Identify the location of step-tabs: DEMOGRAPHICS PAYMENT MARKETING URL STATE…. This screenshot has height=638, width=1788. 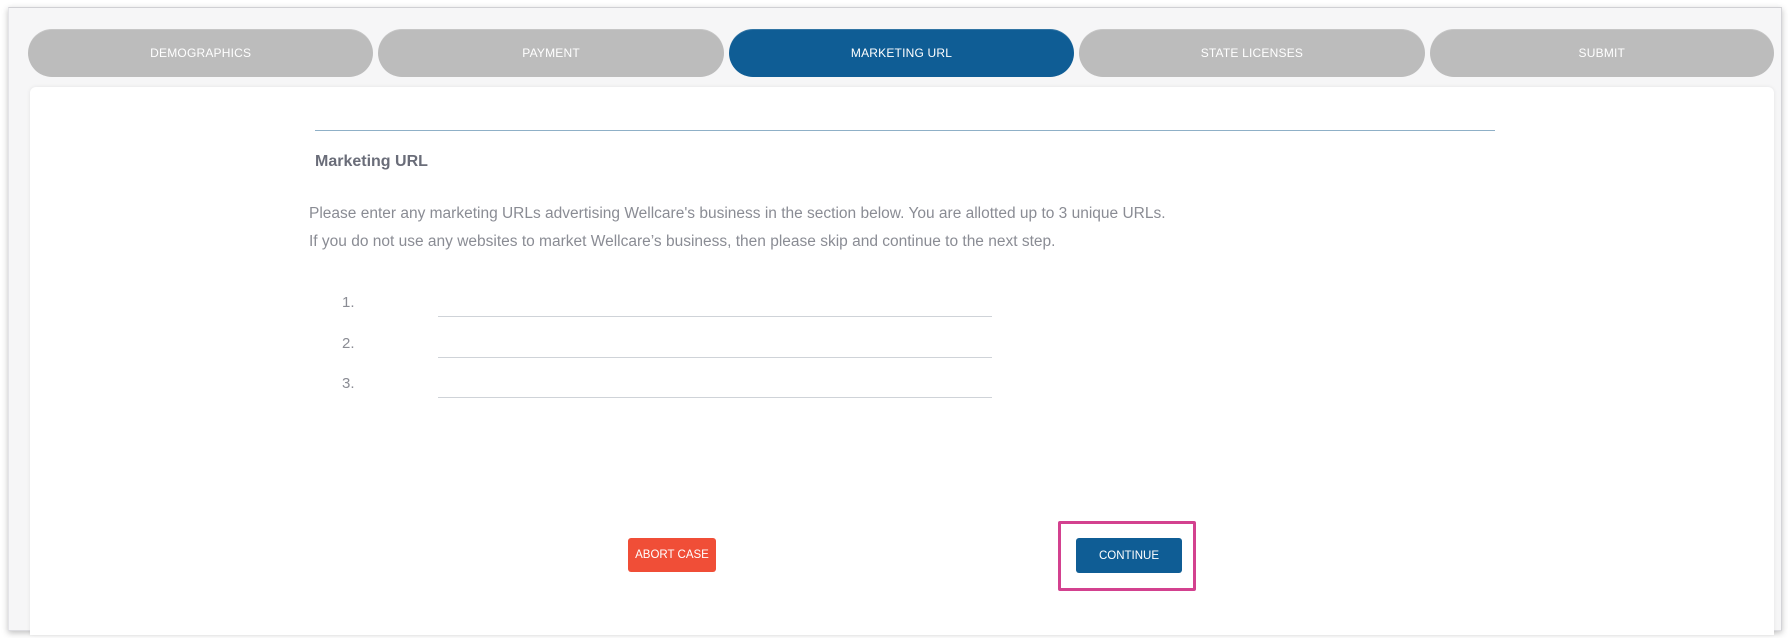
(901, 53).